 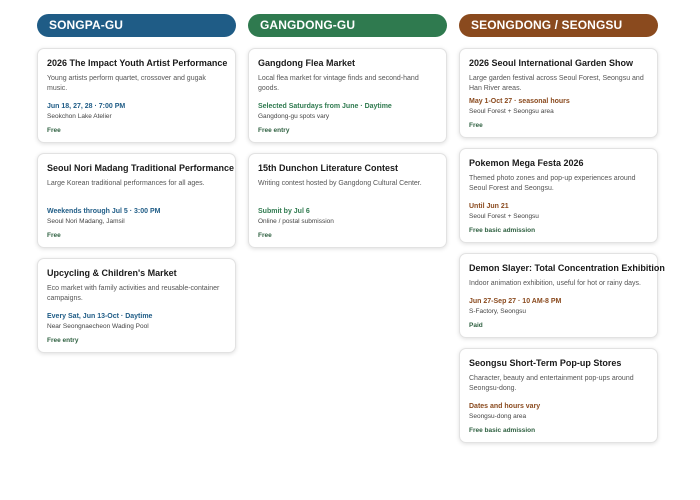 What do you see at coordinates (98, 326) in the screenshot?
I see `event-location: Near Seongnaecheon Wading Pool` at bounding box center [98, 326].